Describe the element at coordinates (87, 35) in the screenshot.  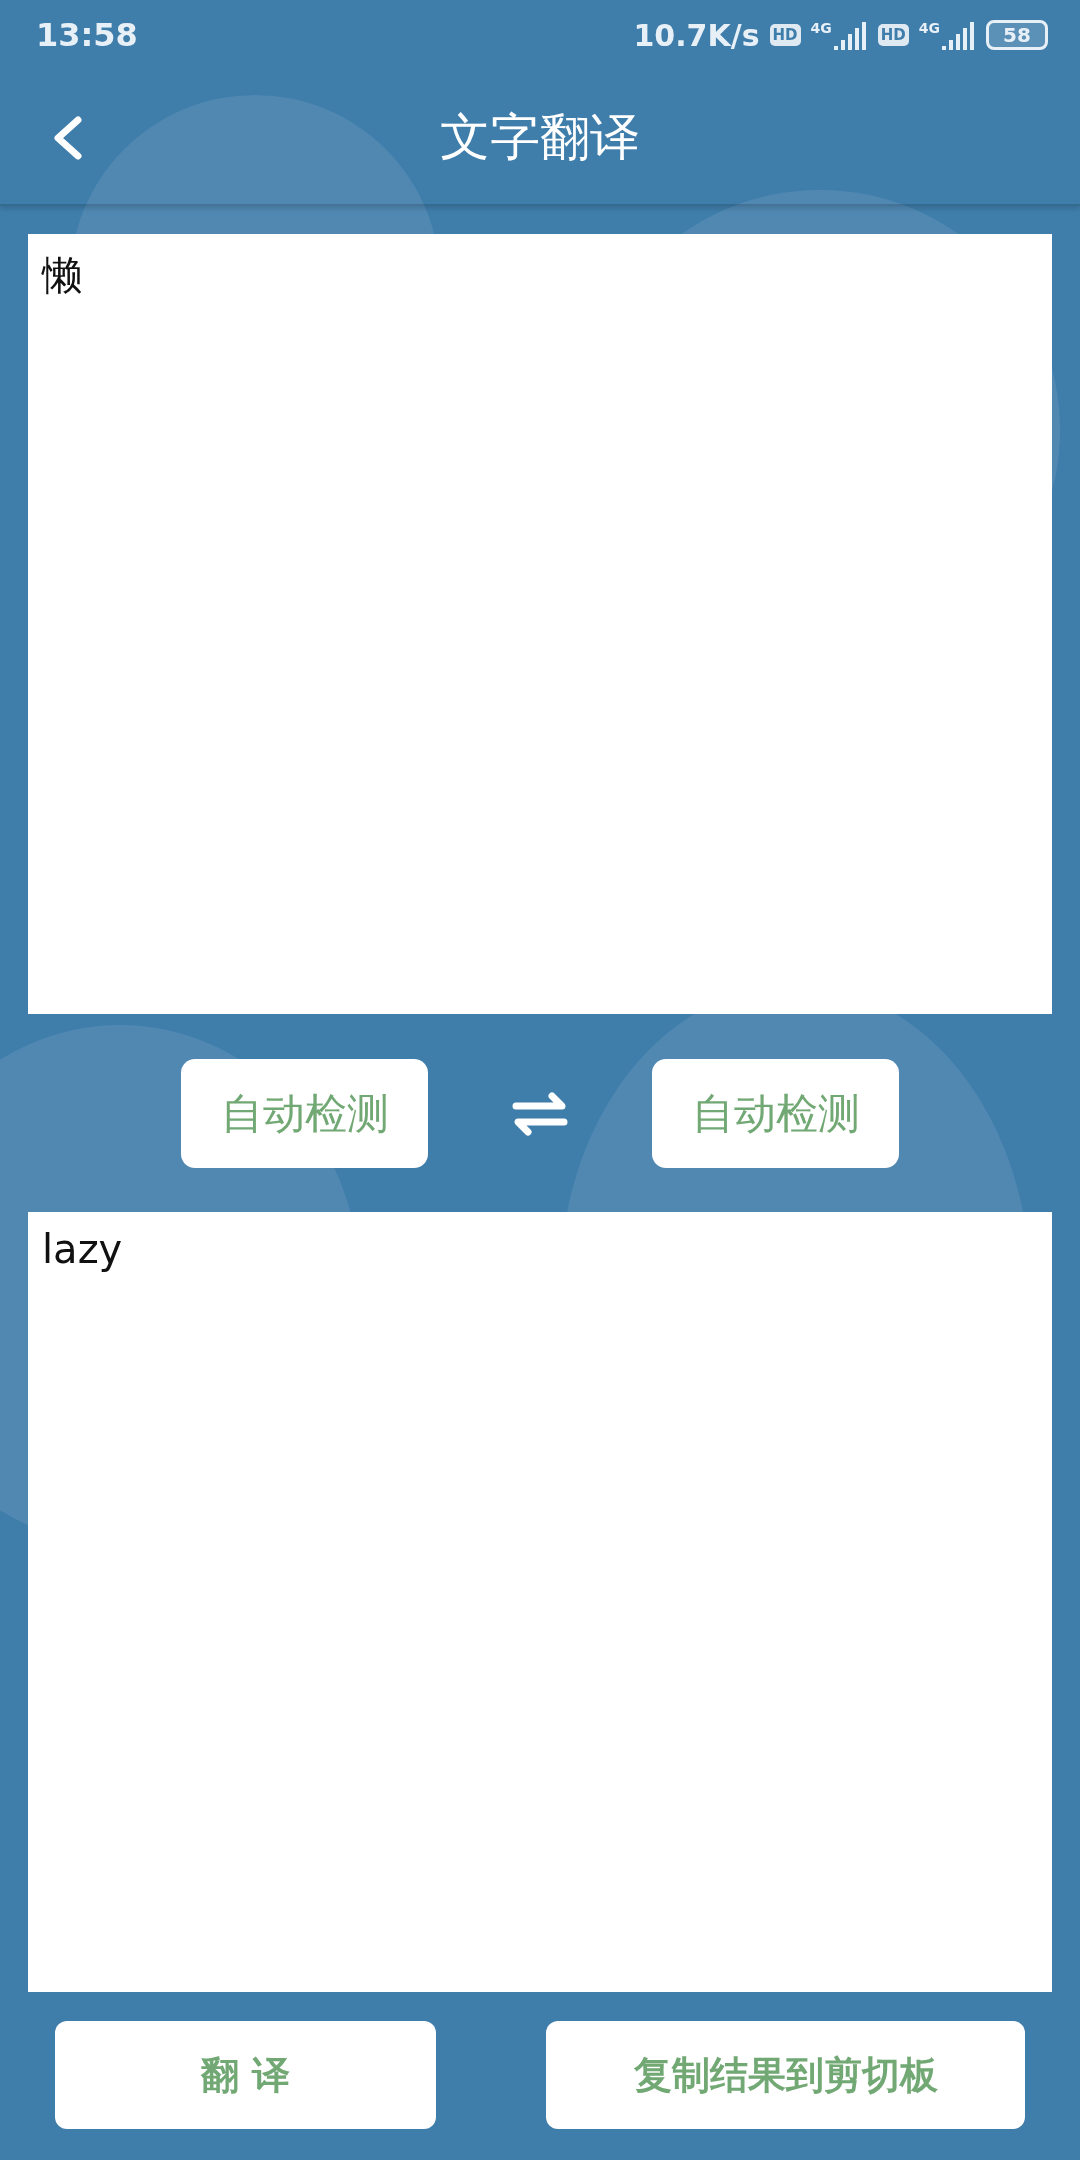
I see `status-time: 13:58` at that location.